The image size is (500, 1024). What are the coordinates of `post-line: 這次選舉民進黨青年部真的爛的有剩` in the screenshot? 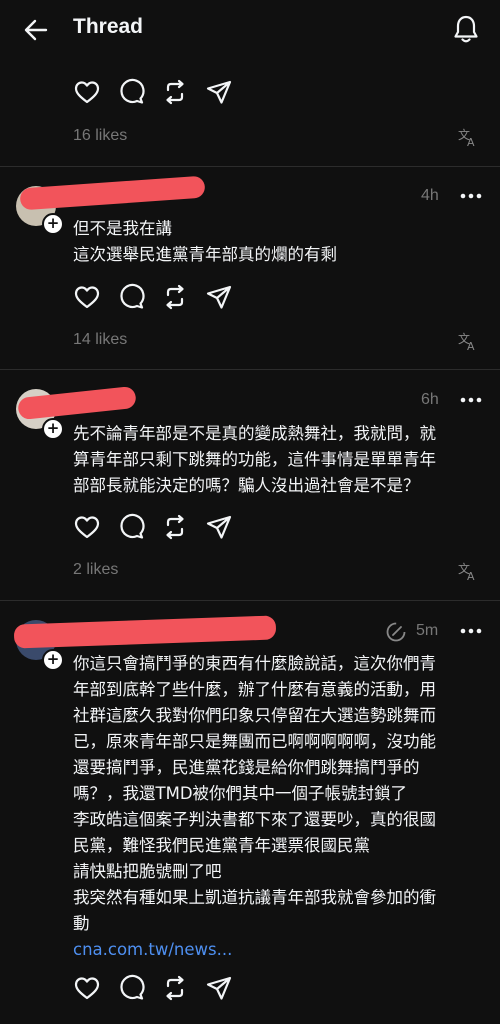 It's located at (205, 254).